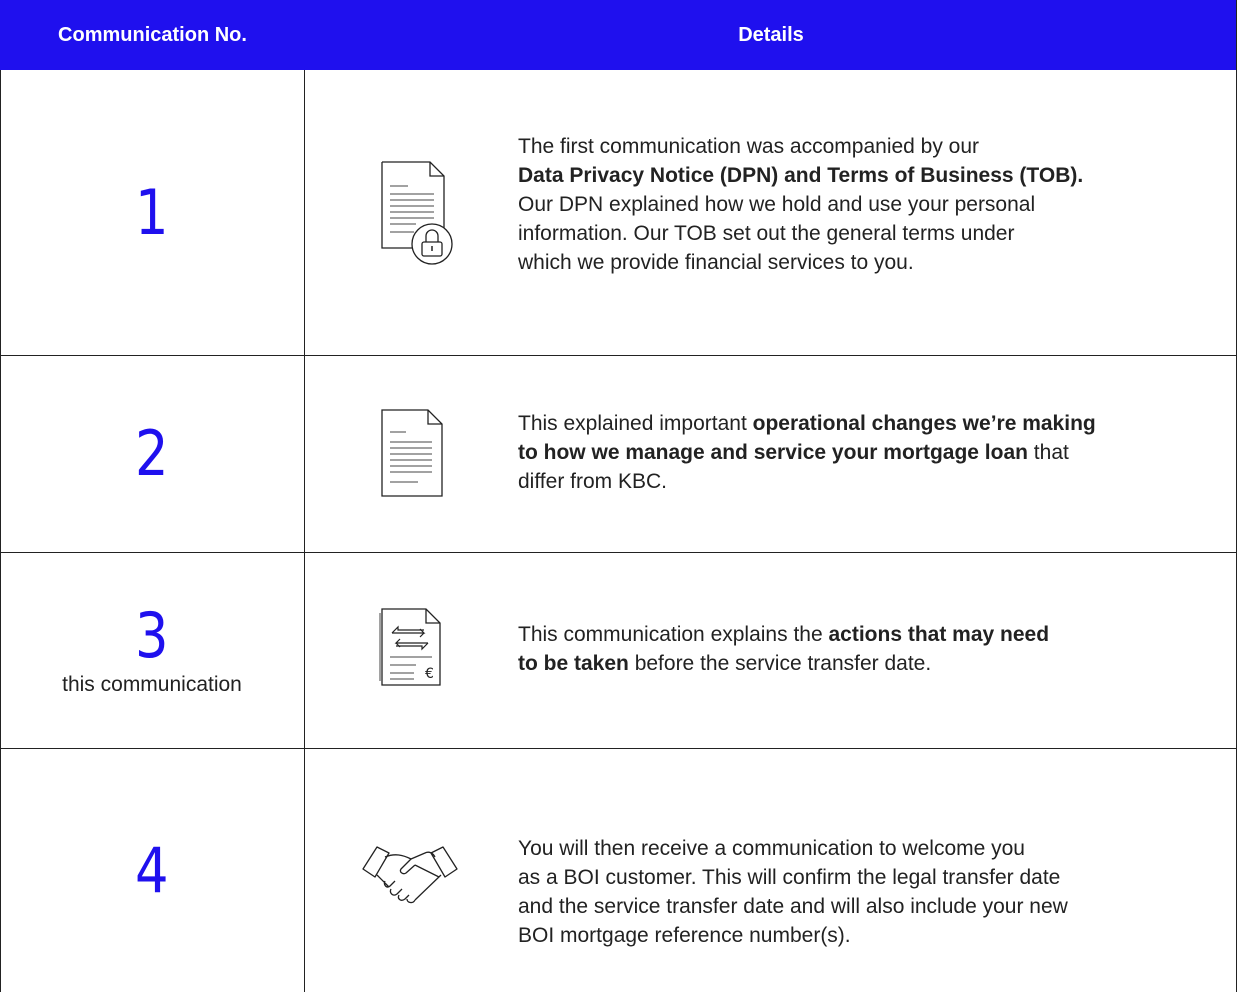 The height and width of the screenshot is (992, 1237). I want to click on details-text: before the service transfer date., so click(780, 663).